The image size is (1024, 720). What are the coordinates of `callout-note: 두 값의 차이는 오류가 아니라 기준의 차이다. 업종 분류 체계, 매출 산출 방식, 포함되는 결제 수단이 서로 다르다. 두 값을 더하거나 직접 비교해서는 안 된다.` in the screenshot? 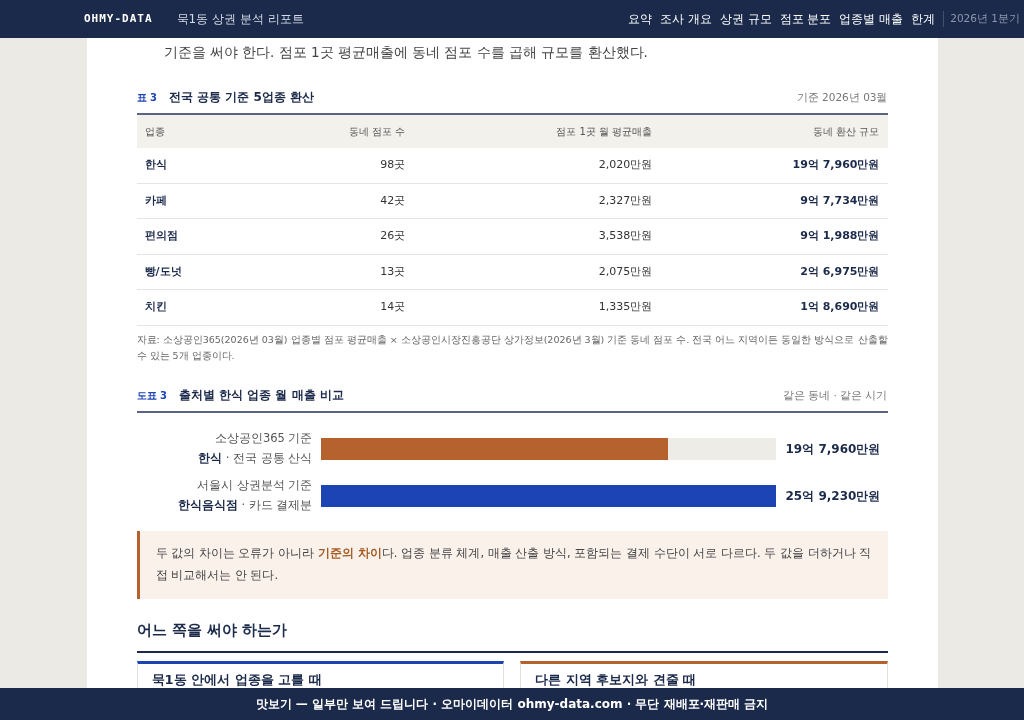 It's located at (512, 565).